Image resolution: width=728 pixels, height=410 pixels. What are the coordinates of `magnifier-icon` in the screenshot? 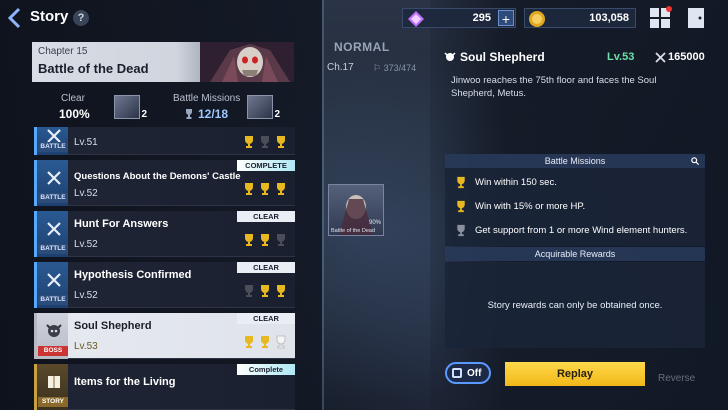 It's located at (695, 161).